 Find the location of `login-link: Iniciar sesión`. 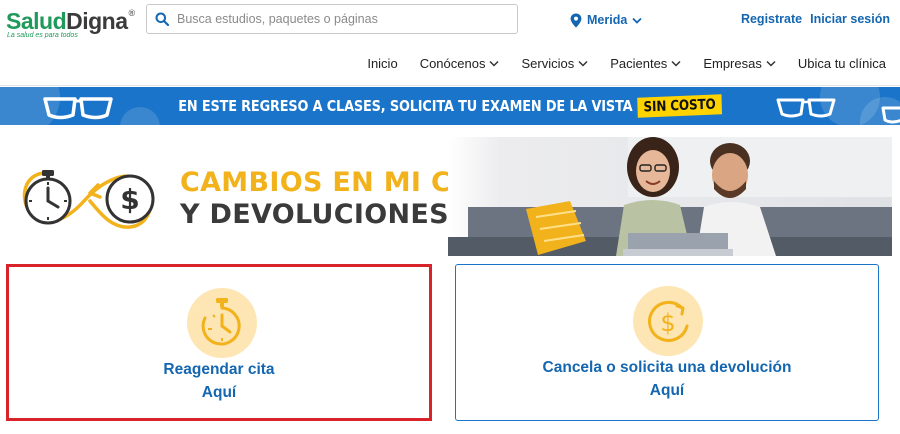

login-link: Iniciar sesión is located at coordinates (850, 19).